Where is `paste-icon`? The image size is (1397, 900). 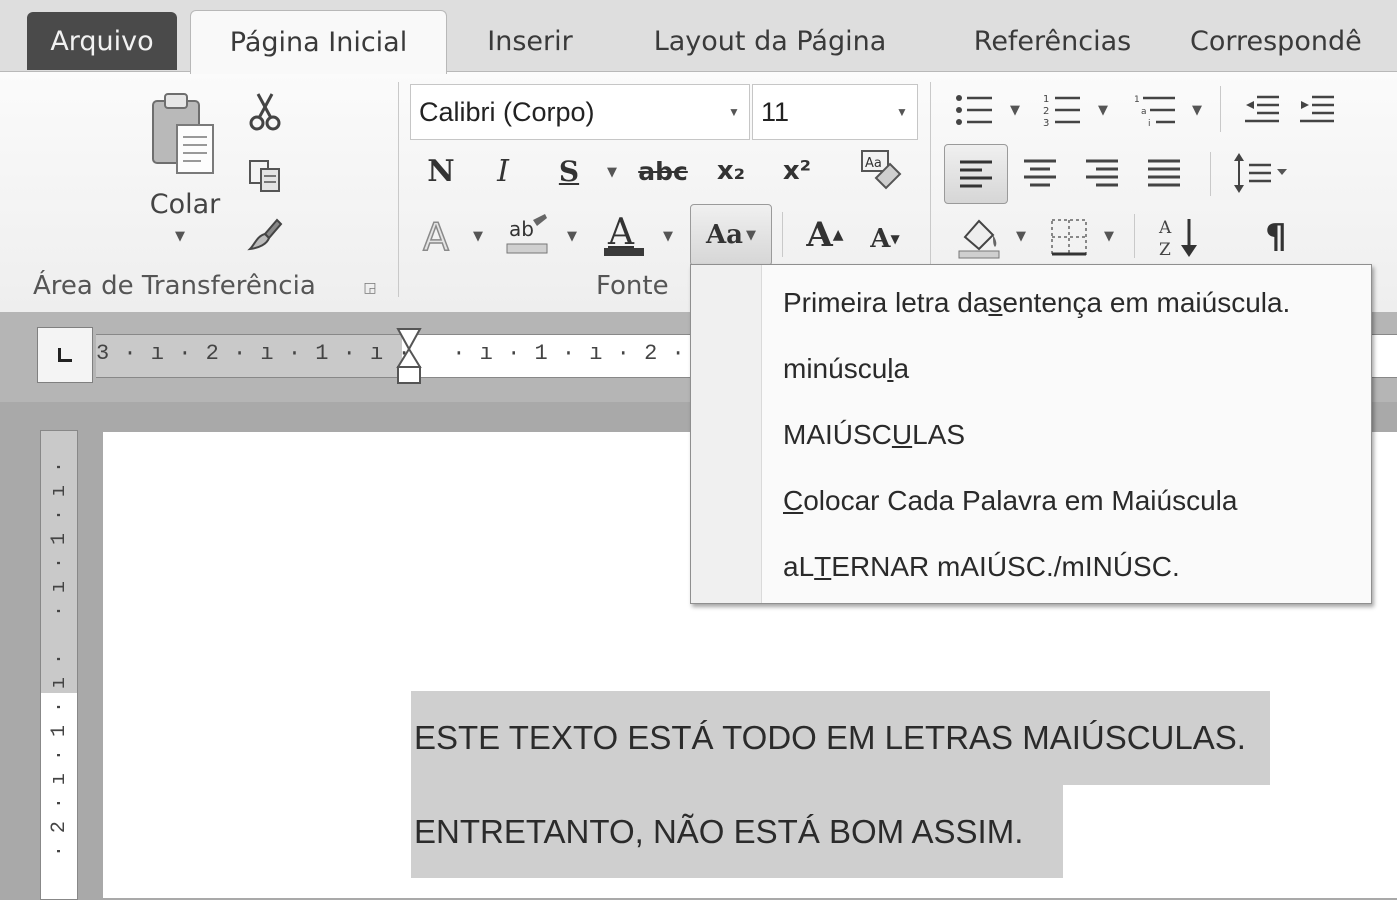 paste-icon is located at coordinates (182, 136).